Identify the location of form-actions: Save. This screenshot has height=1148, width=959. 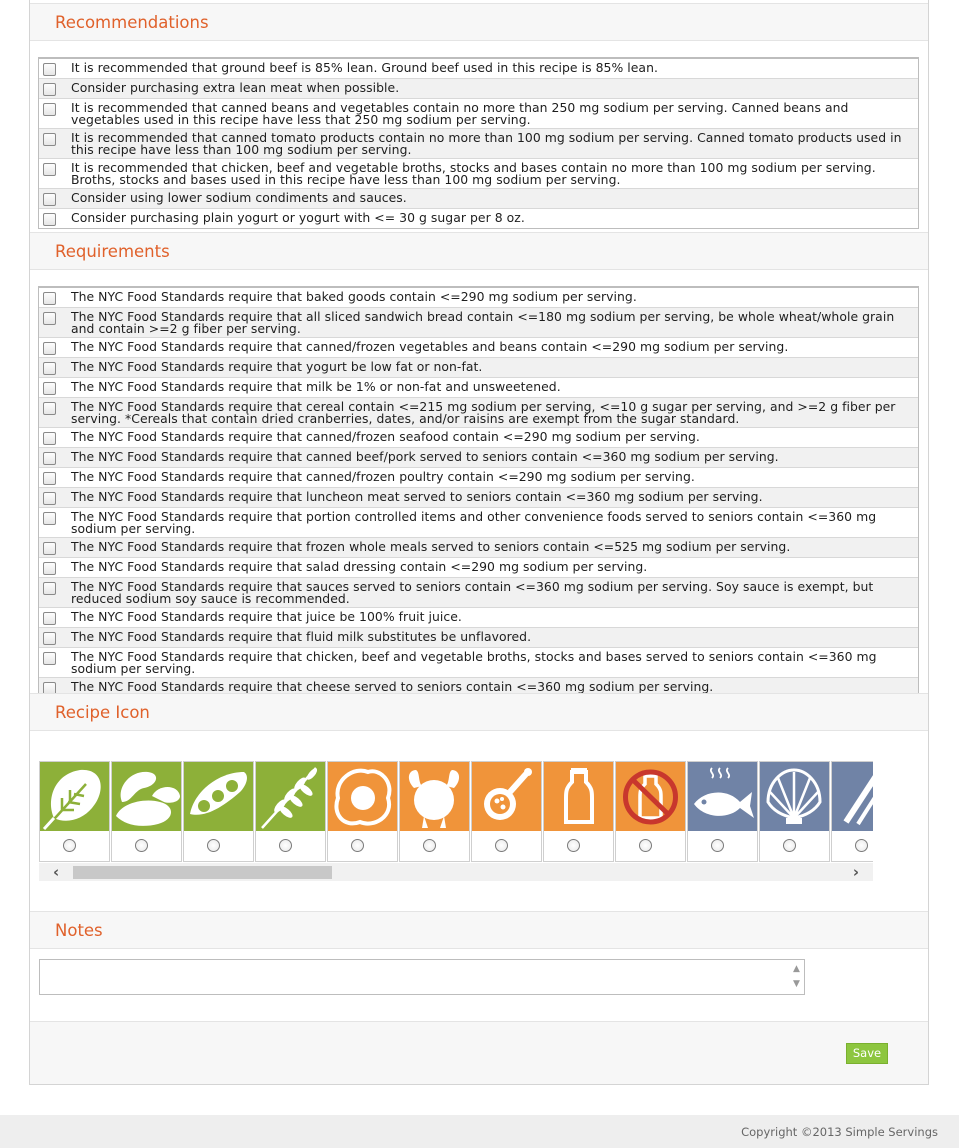
(479, 1052).